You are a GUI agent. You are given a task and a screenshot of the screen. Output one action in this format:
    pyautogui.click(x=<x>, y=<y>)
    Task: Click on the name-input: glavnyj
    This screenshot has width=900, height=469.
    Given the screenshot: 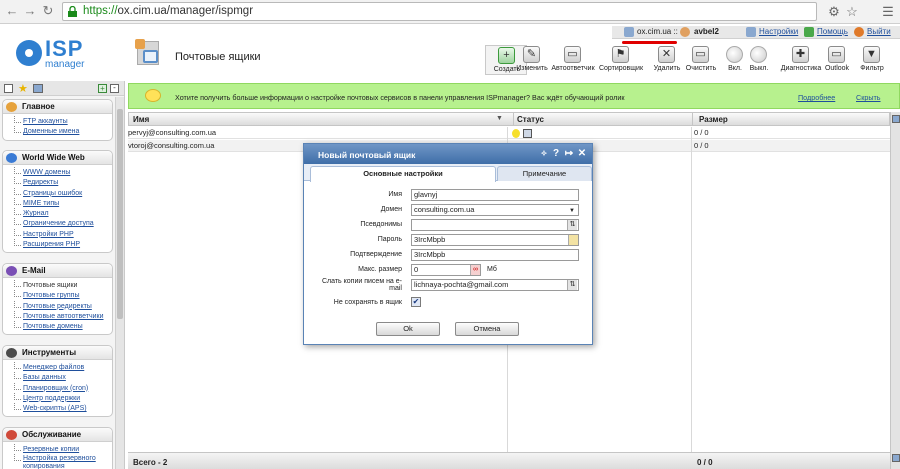 What is the action you would take?
    pyautogui.click(x=495, y=195)
    